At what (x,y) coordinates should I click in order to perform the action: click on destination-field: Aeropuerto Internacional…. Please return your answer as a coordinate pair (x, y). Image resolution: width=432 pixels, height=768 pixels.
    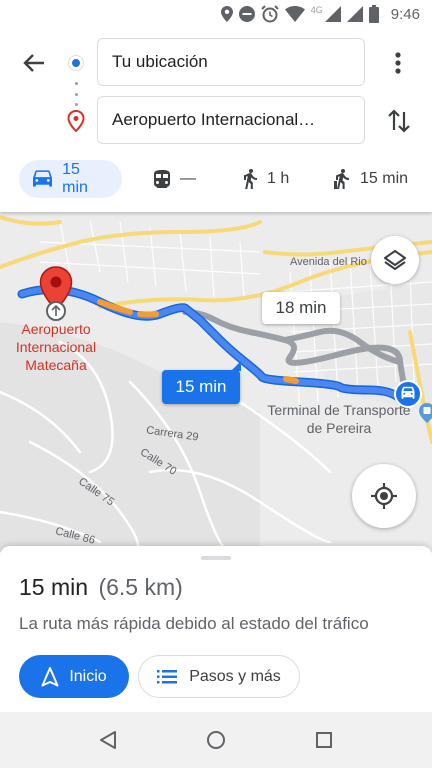
    Looking at the image, I should click on (231, 120).